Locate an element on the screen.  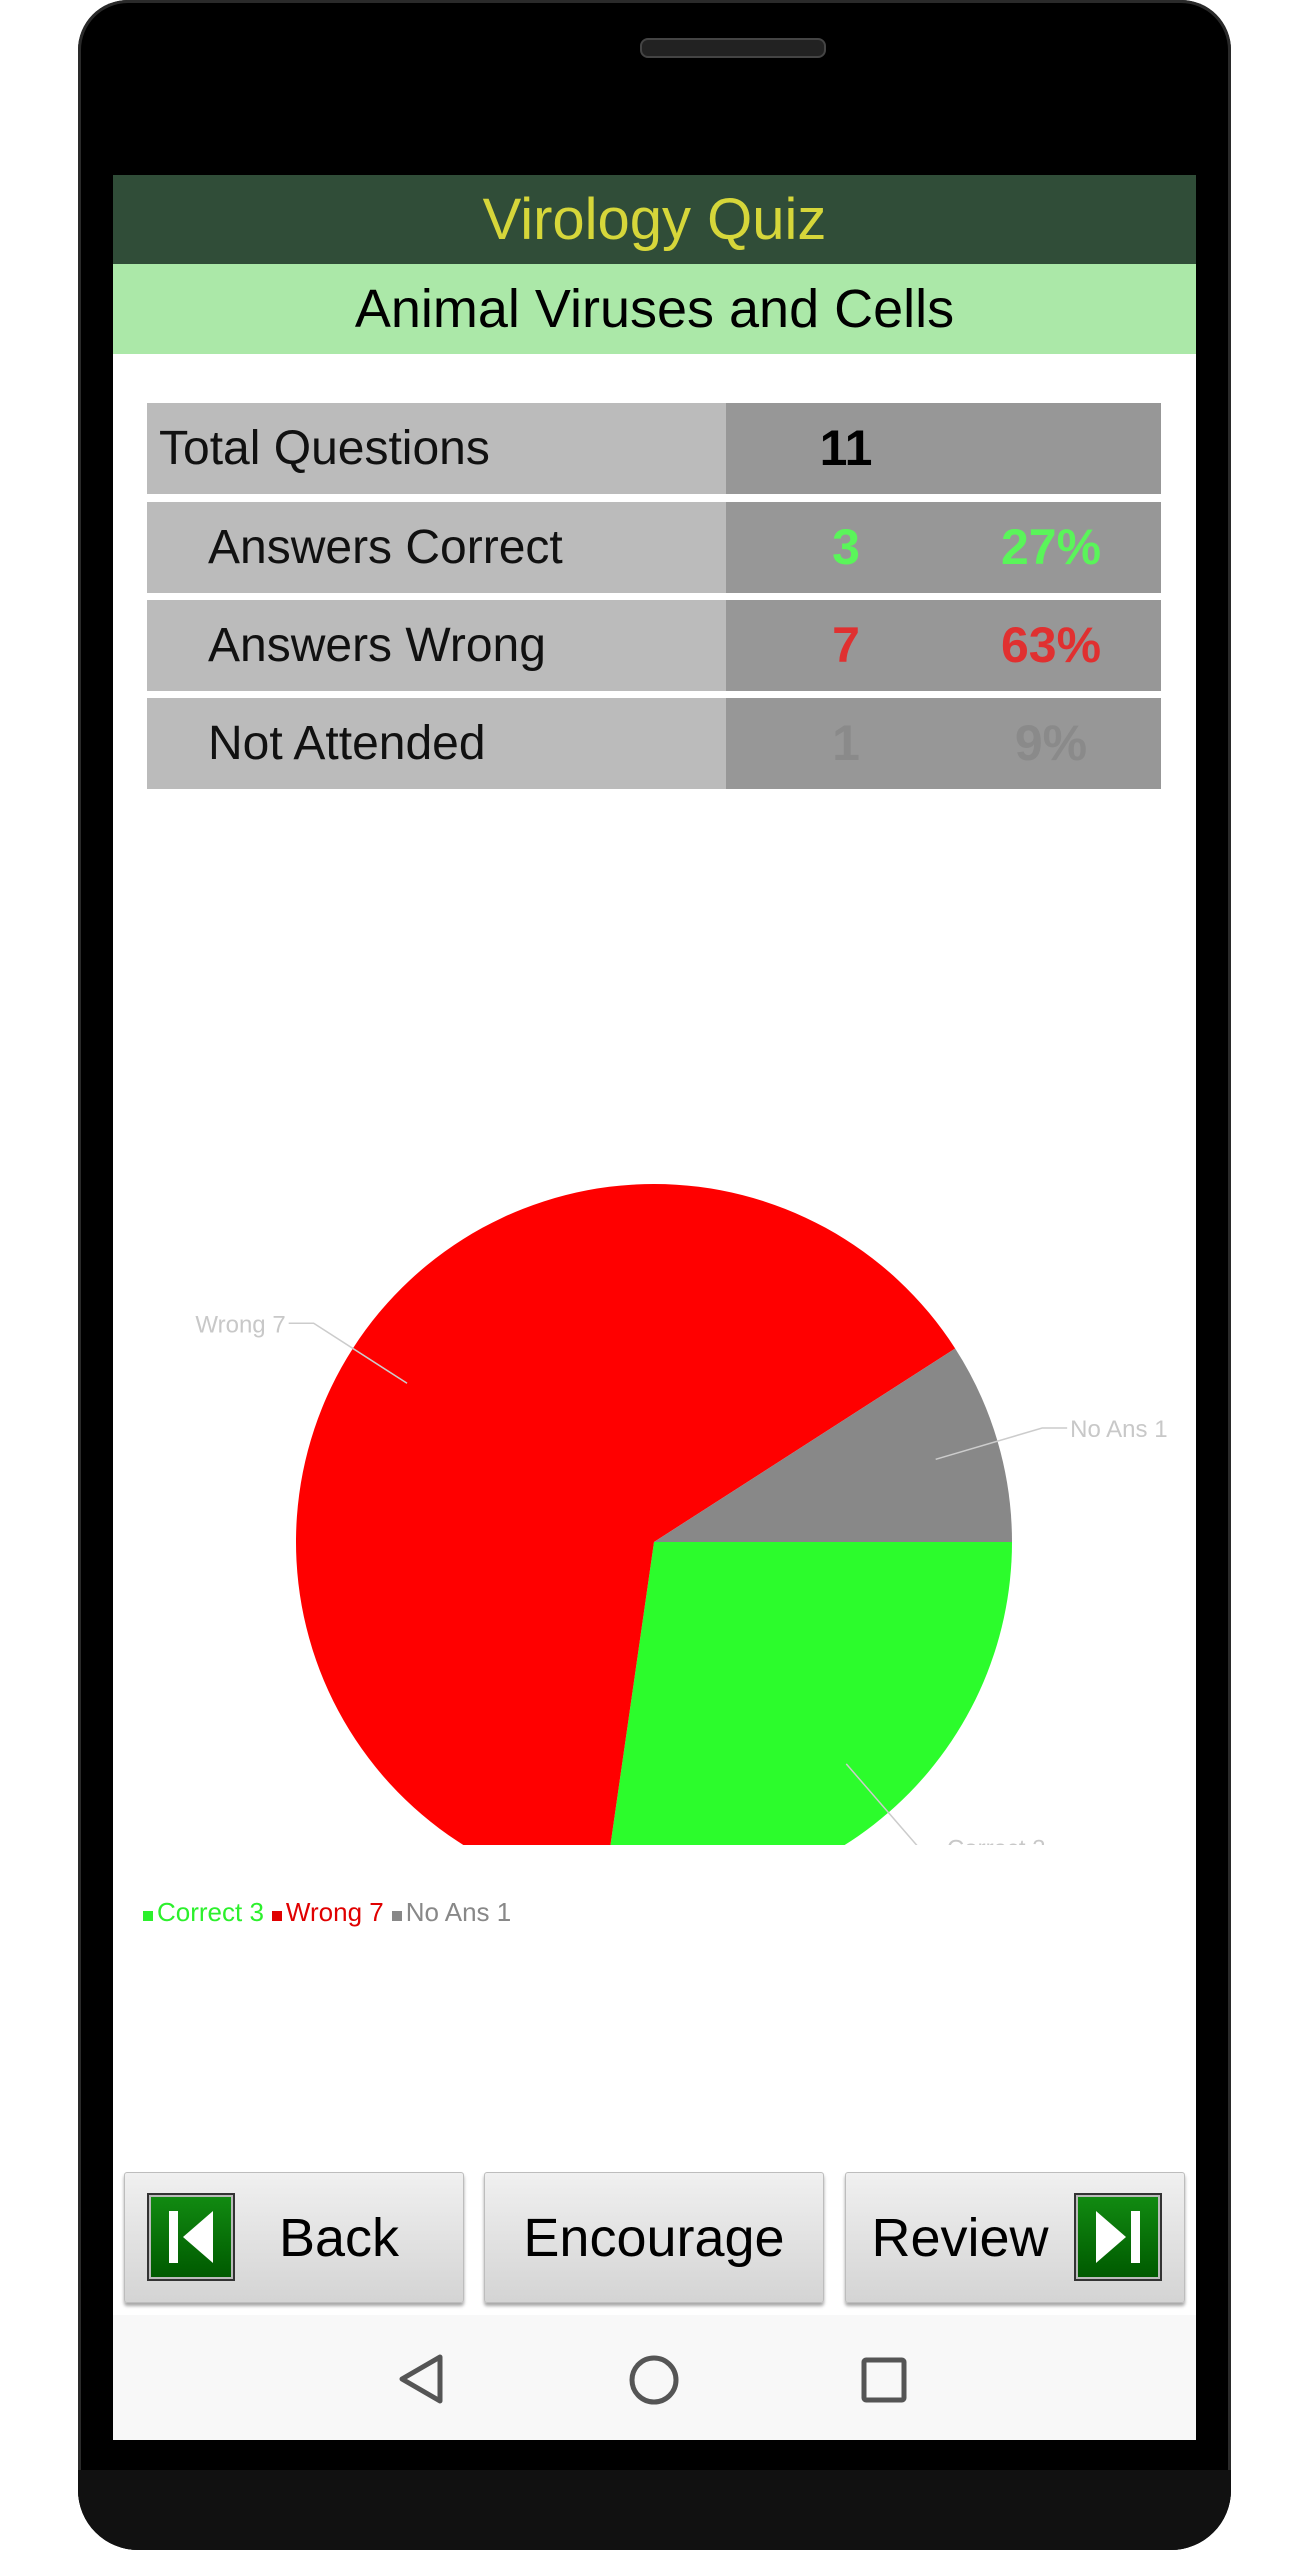
legend-label: No Ans 1 is located at coordinates (458, 1912).